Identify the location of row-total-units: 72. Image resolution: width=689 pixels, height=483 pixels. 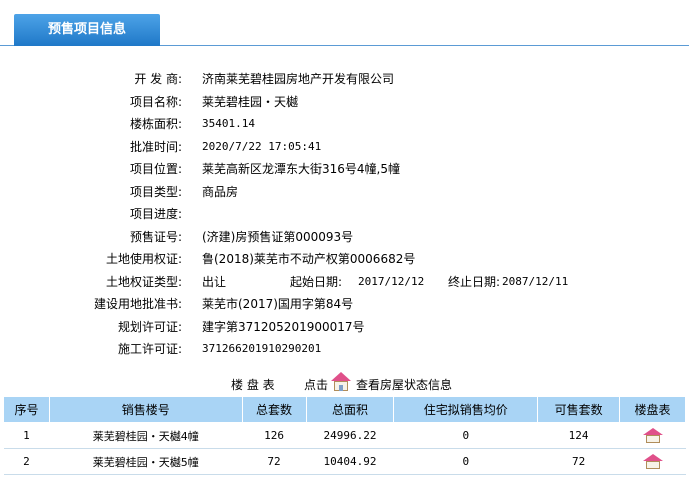
(274, 461).